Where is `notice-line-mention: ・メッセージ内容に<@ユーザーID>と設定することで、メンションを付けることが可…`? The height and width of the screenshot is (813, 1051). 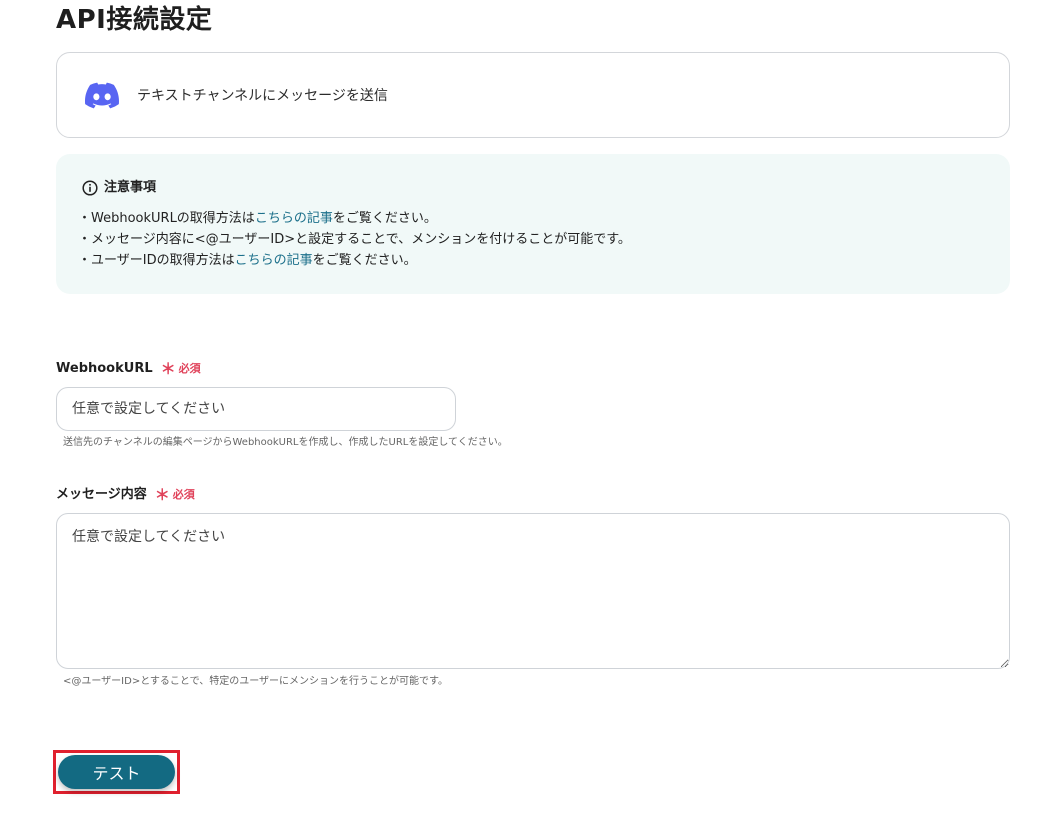
notice-line-mention: ・メッセージ内容に<@ユーザーID>と設定することで、メンションを付けることが可… is located at coordinates (354, 239).